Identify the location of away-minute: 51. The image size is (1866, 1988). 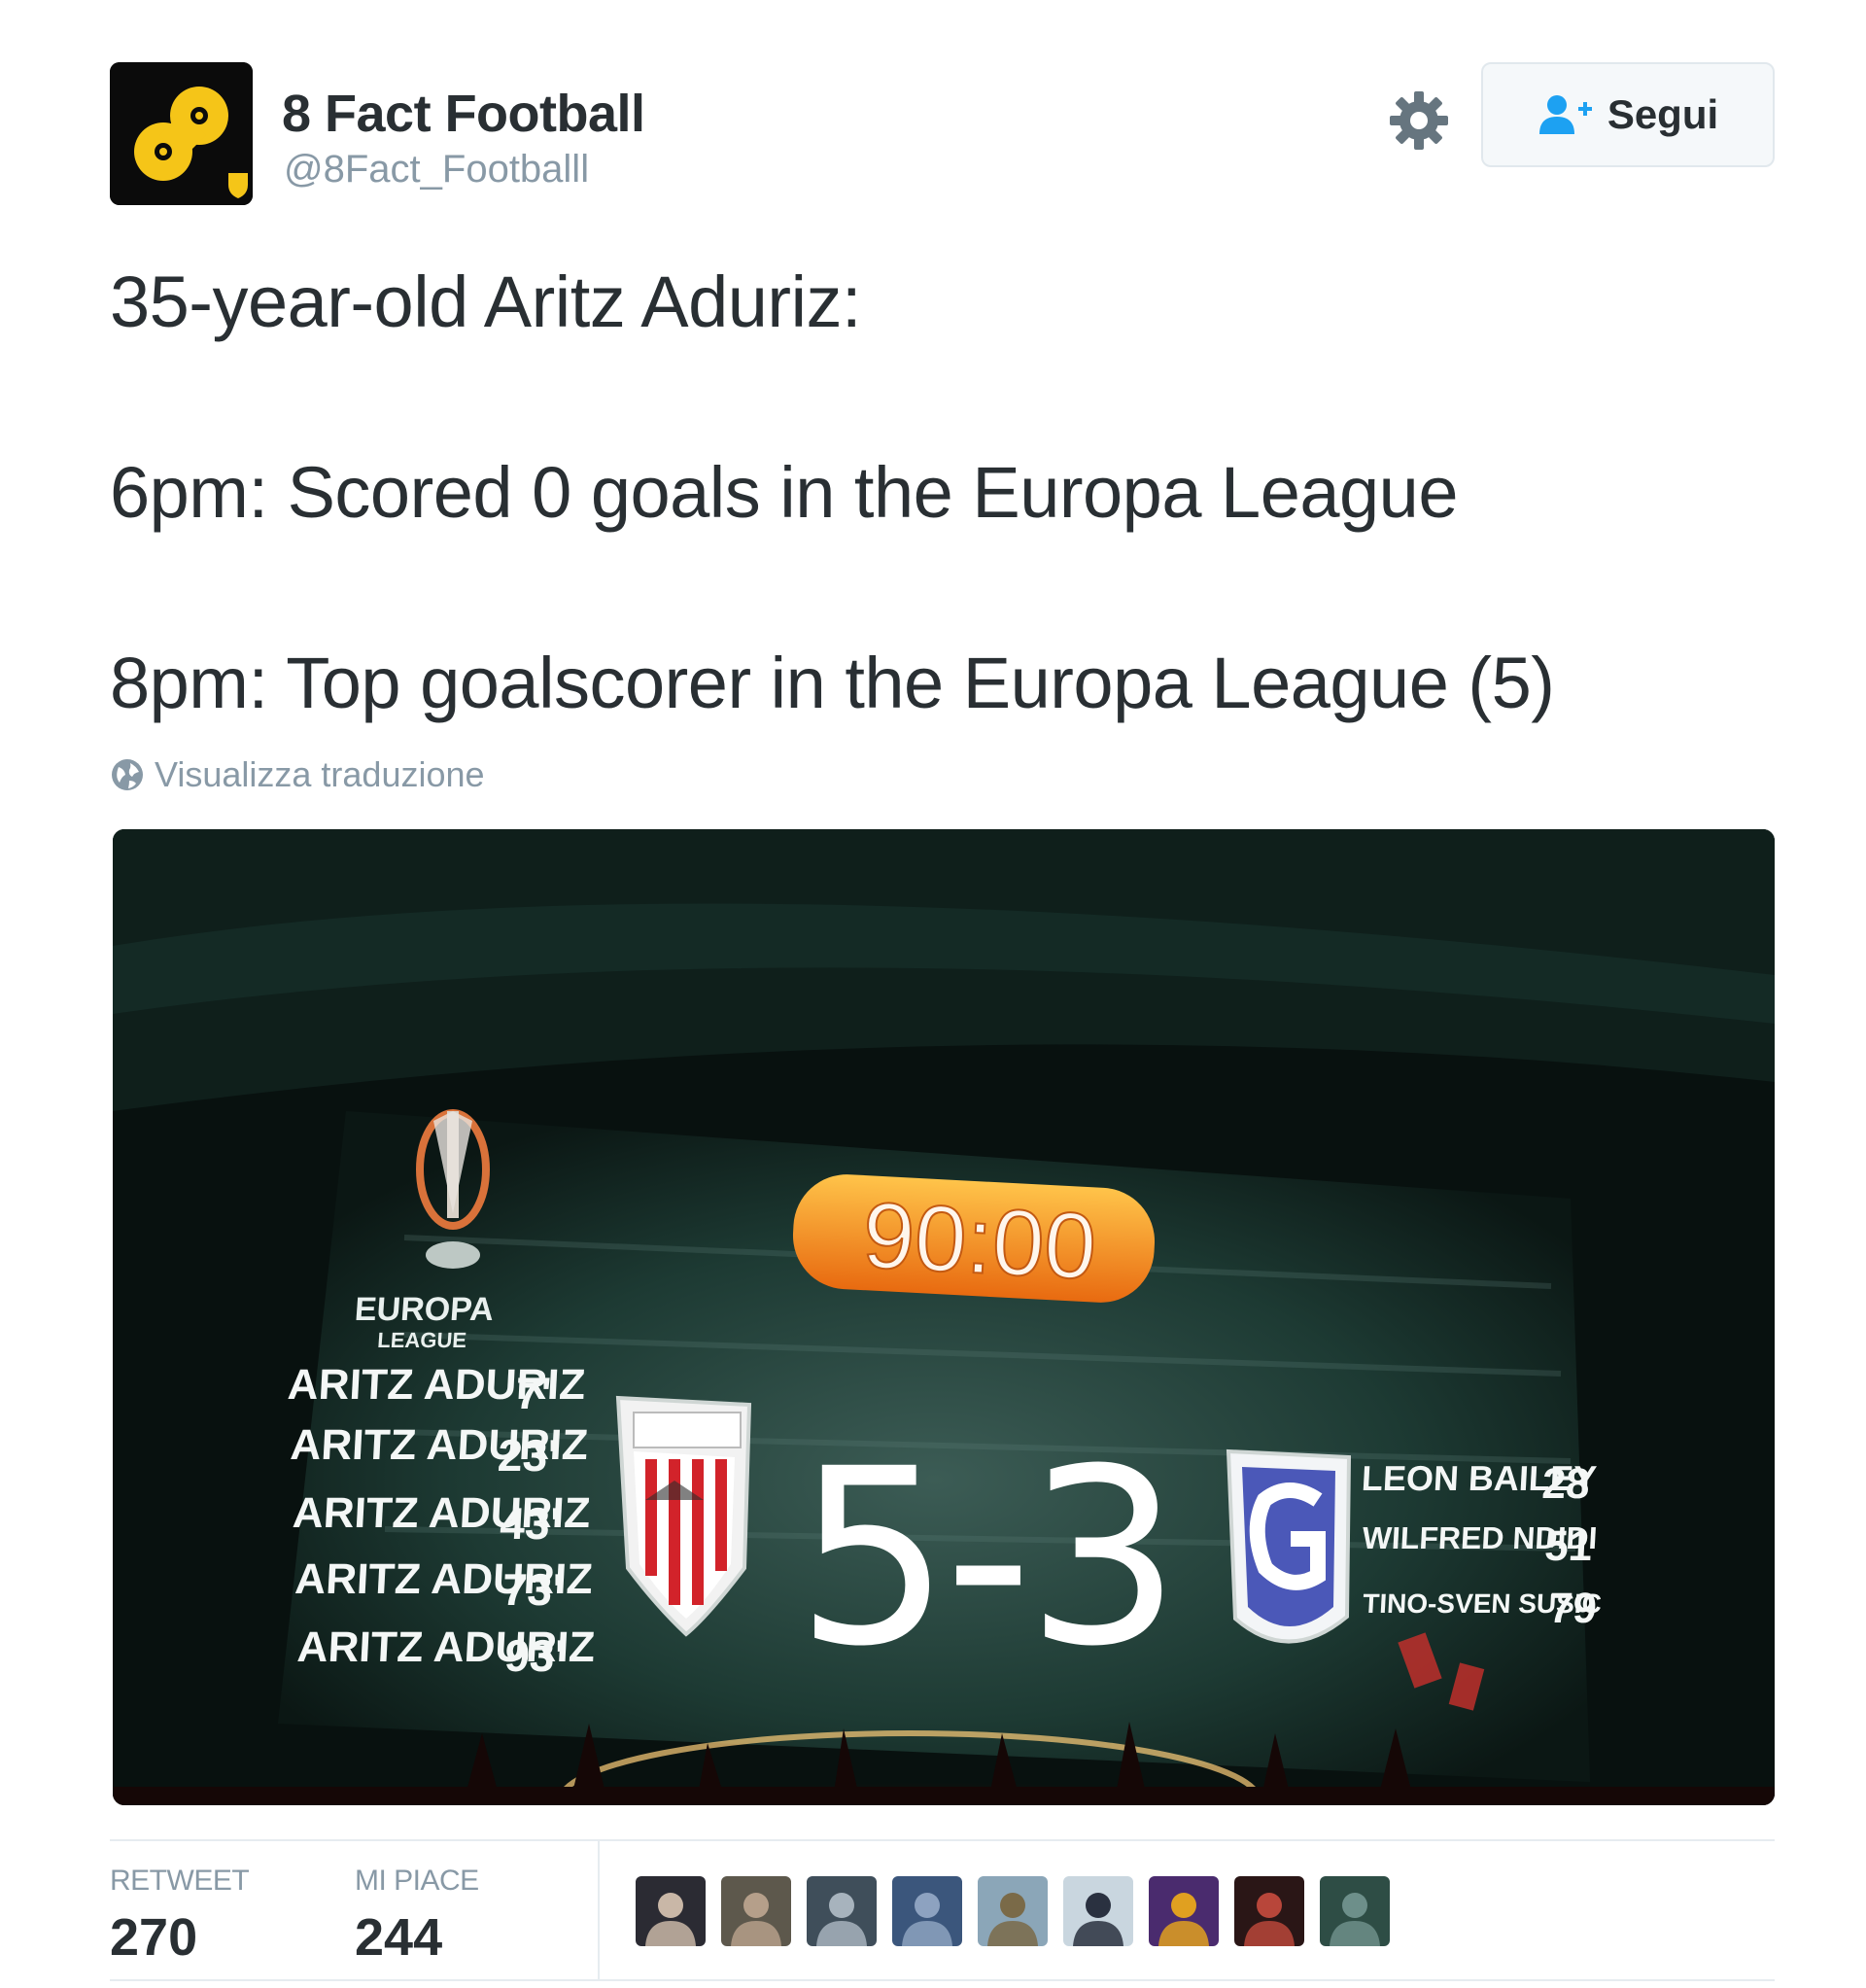
(1568, 1546).